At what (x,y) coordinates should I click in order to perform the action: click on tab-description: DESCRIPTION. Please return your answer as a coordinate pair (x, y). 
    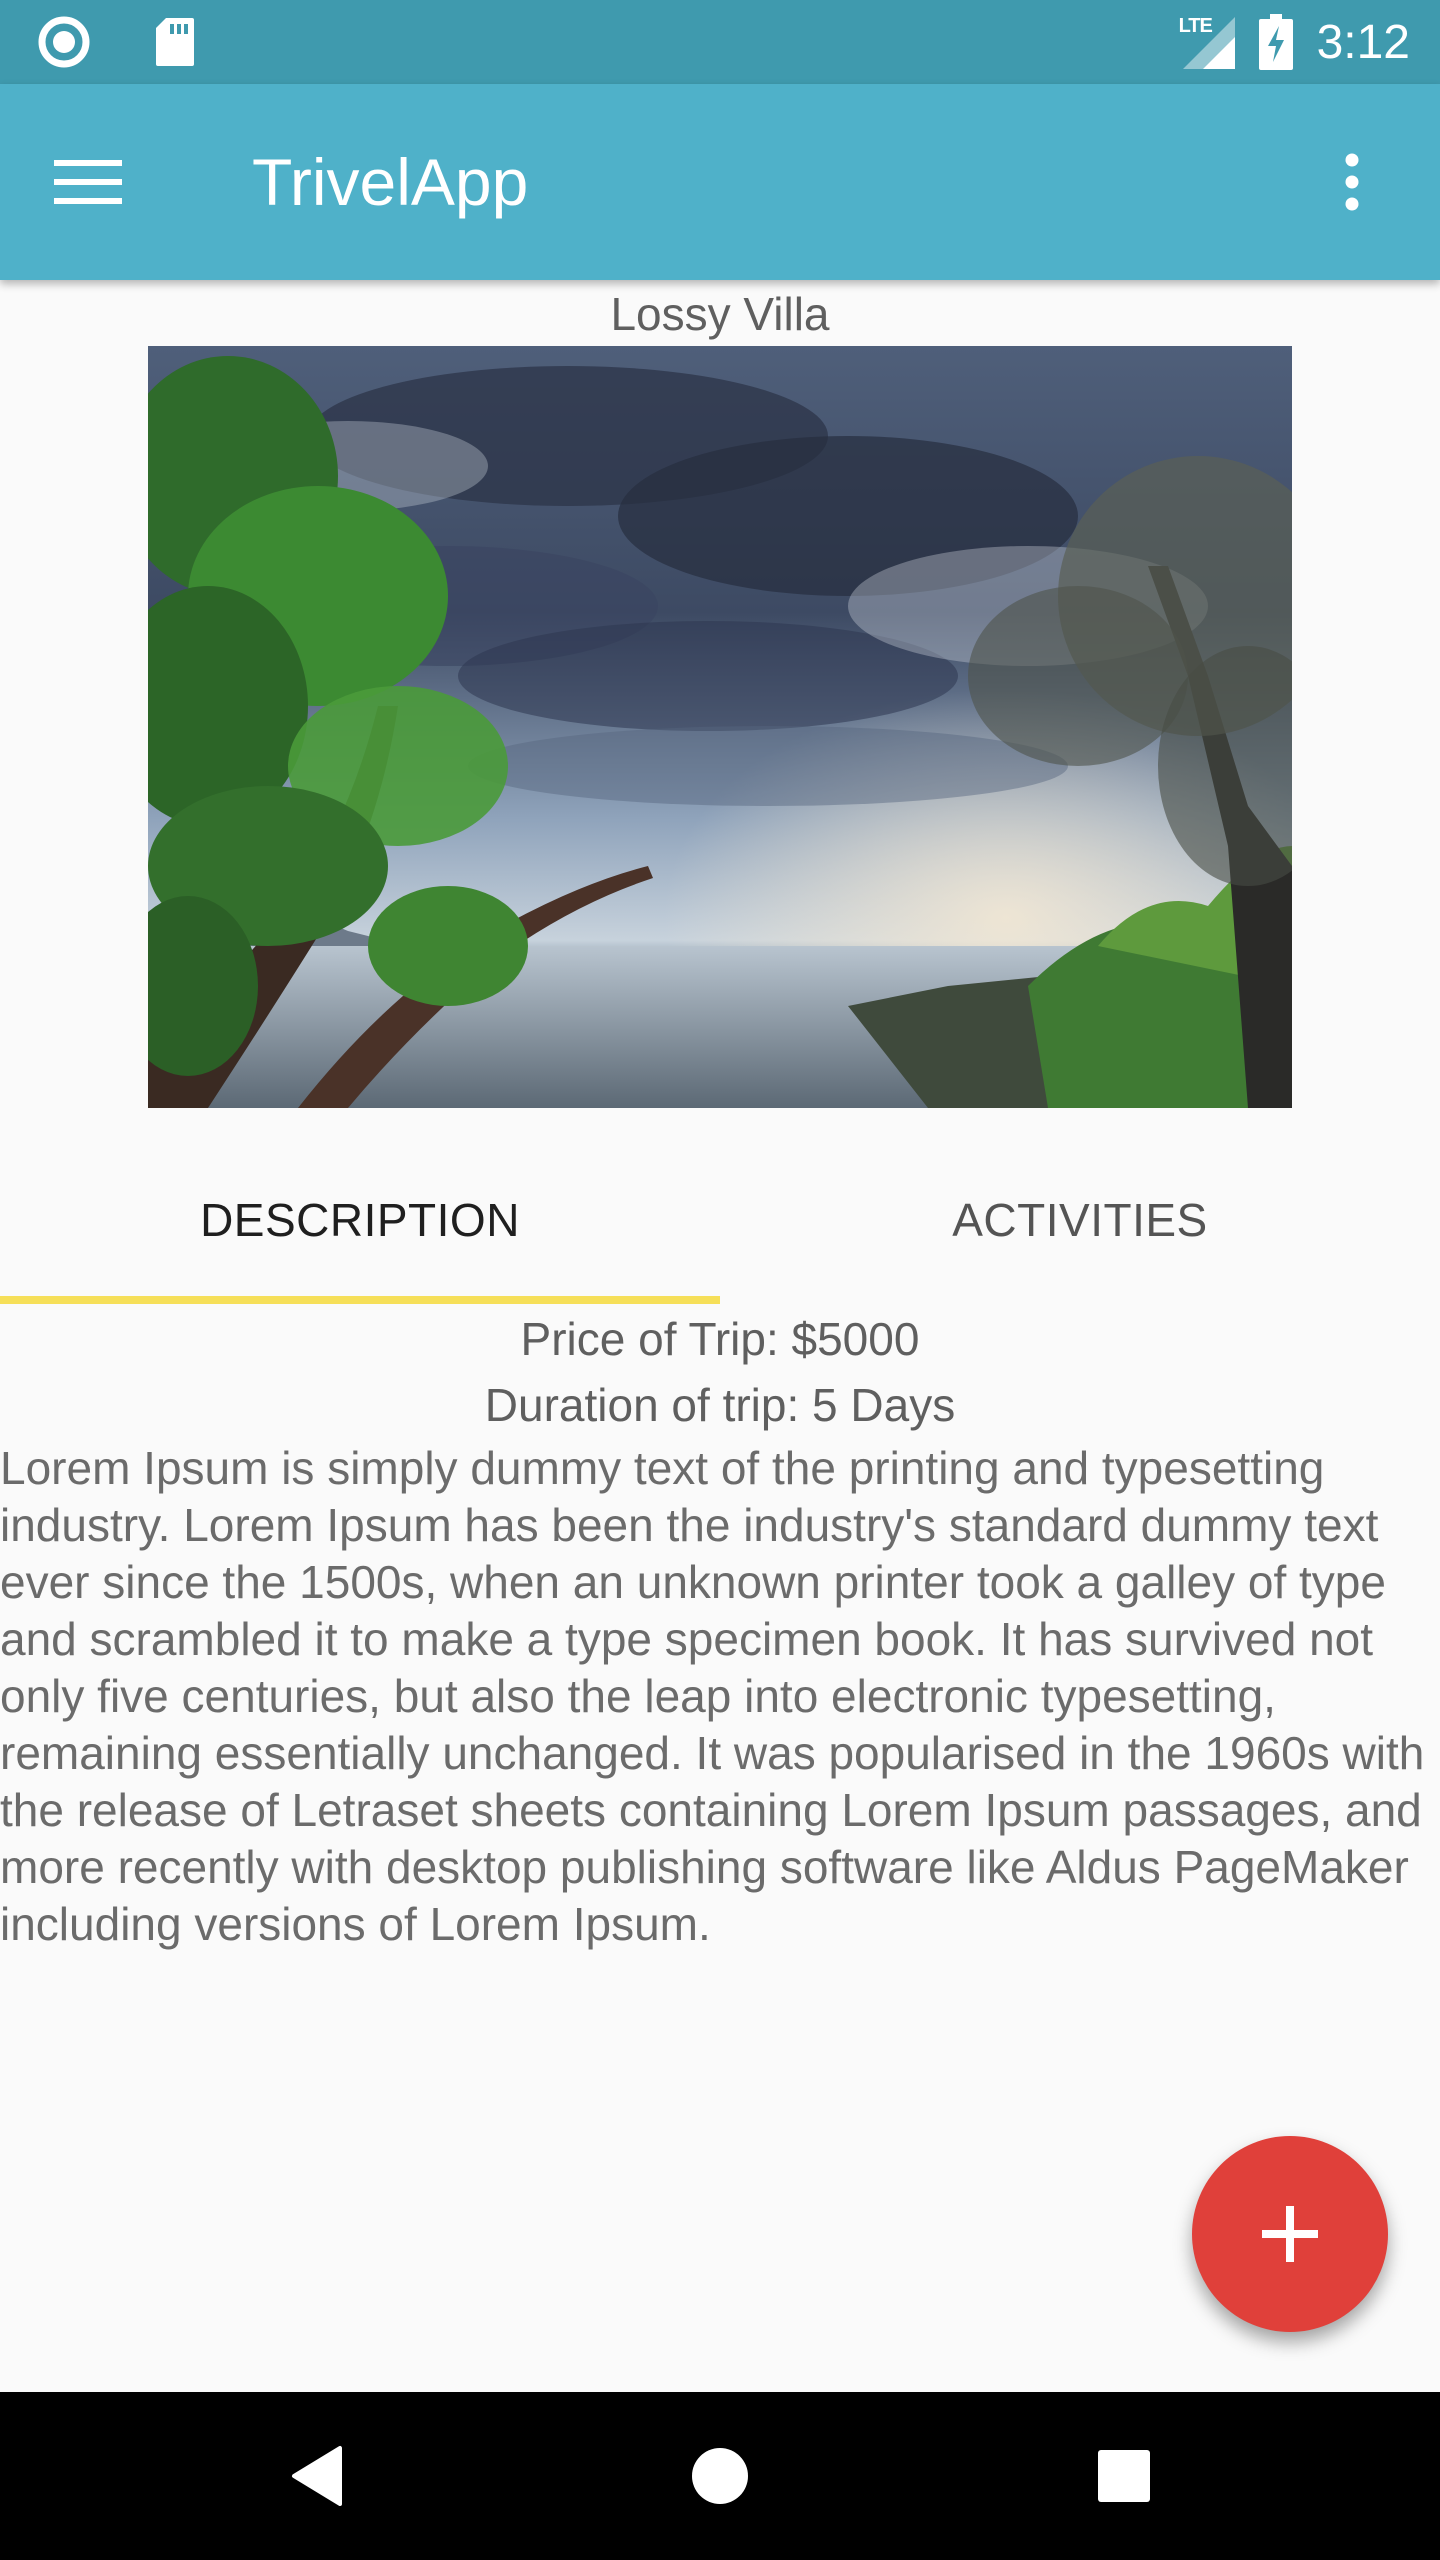
    Looking at the image, I should click on (360, 1220).